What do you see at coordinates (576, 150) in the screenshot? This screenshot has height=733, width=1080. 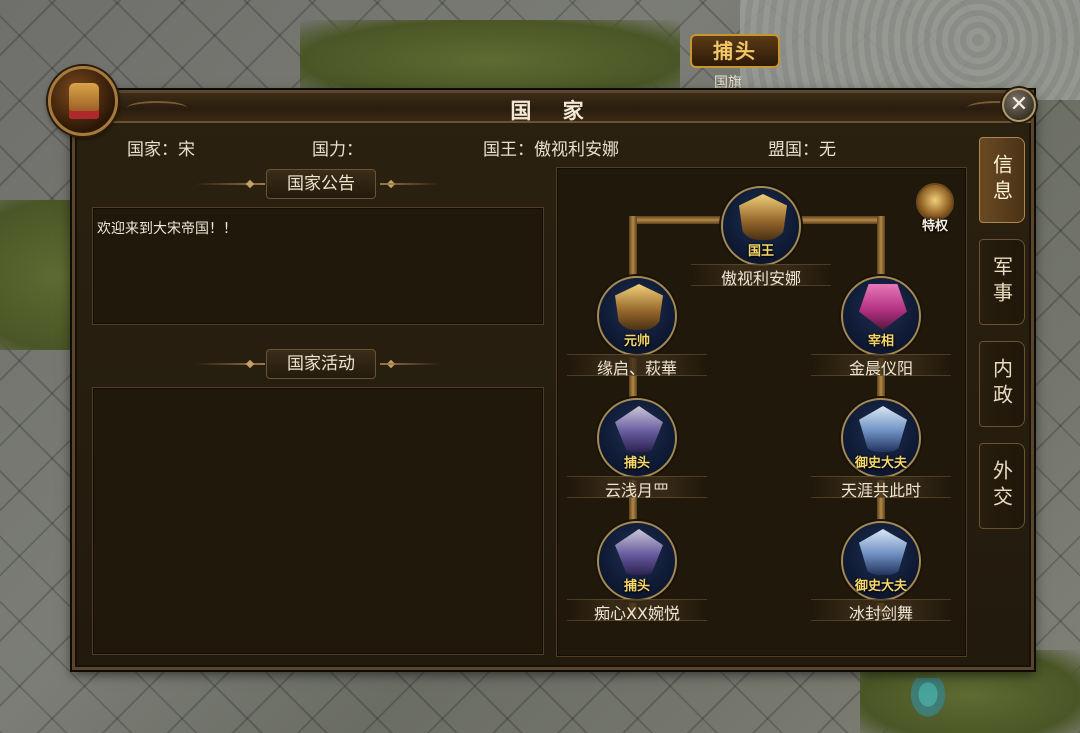 I see `king-value: 傲视利安娜` at bounding box center [576, 150].